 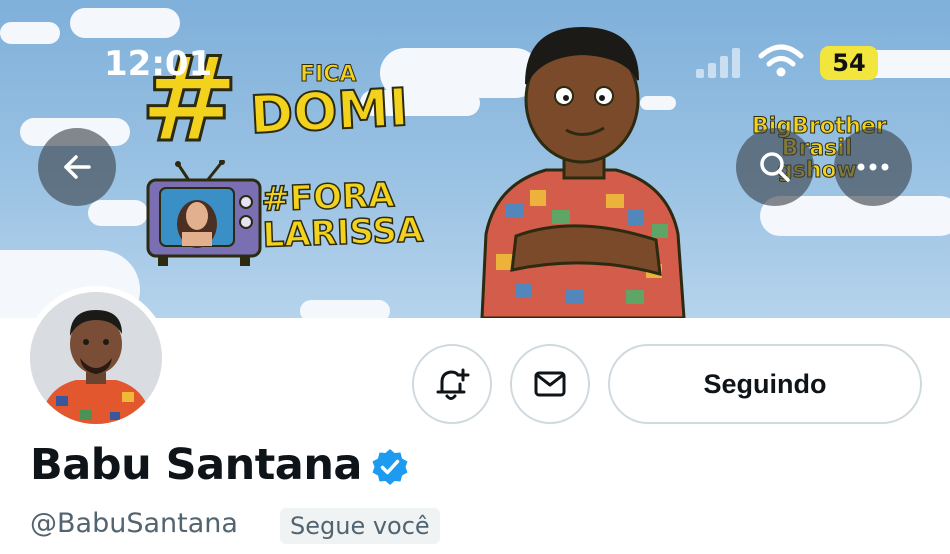 I want to click on banner-text-fora-larissa: #FORA LARISSA, so click(x=342, y=215).